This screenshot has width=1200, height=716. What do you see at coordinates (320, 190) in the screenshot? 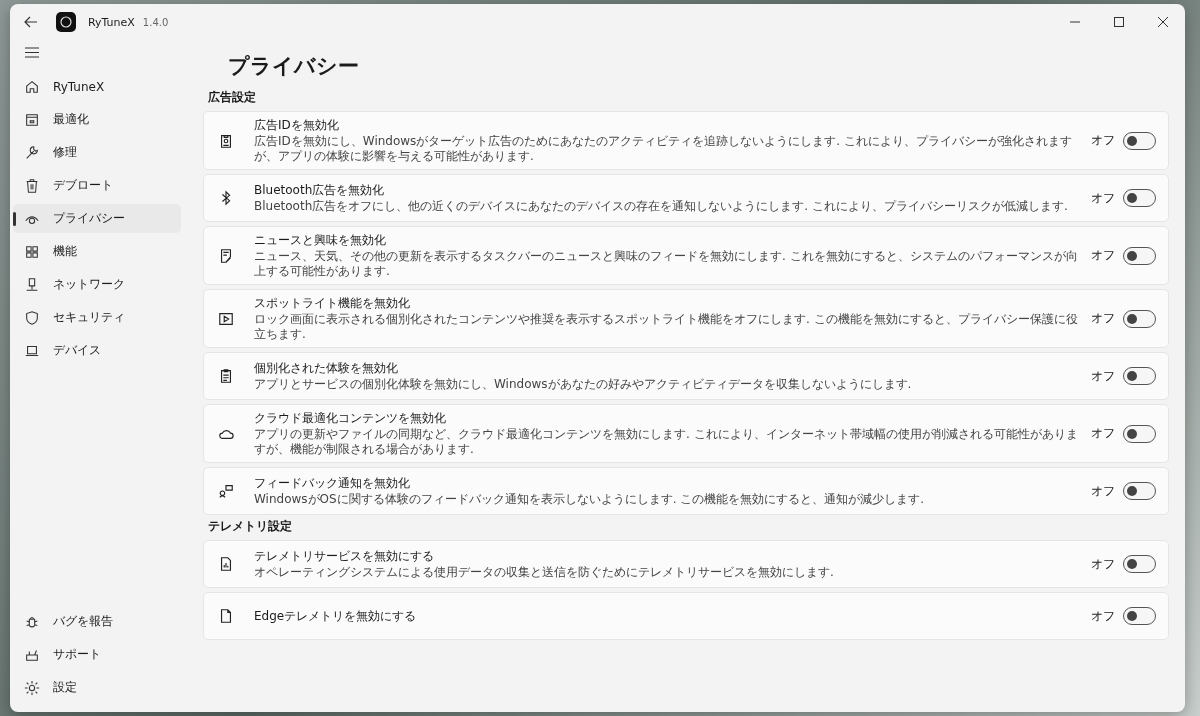
I see `setting-title: Bluetooth広告を無効化` at bounding box center [320, 190].